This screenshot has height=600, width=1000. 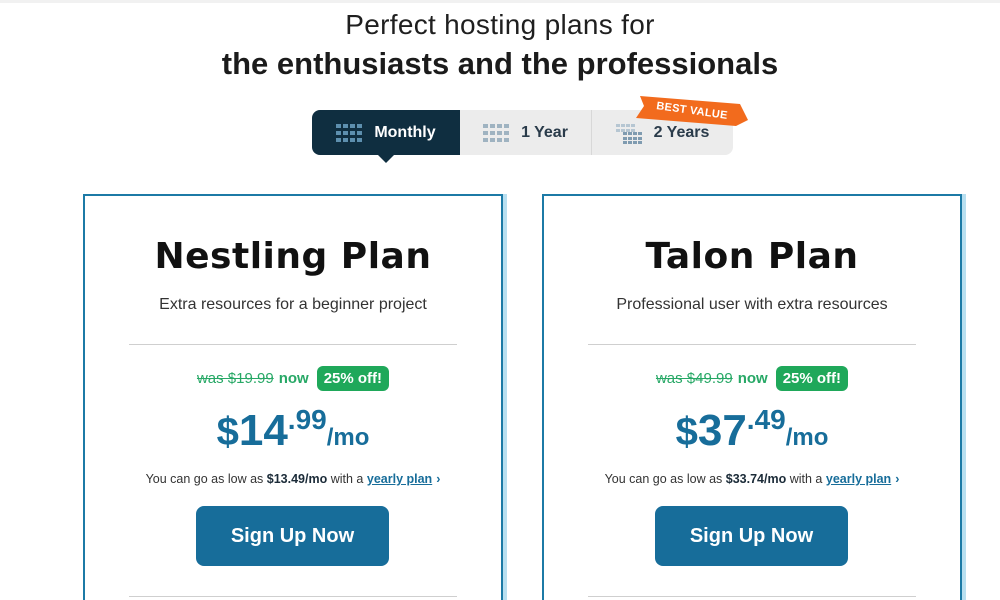 What do you see at coordinates (752, 304) in the screenshot?
I see `plan-description: Professional user with extra resources` at bounding box center [752, 304].